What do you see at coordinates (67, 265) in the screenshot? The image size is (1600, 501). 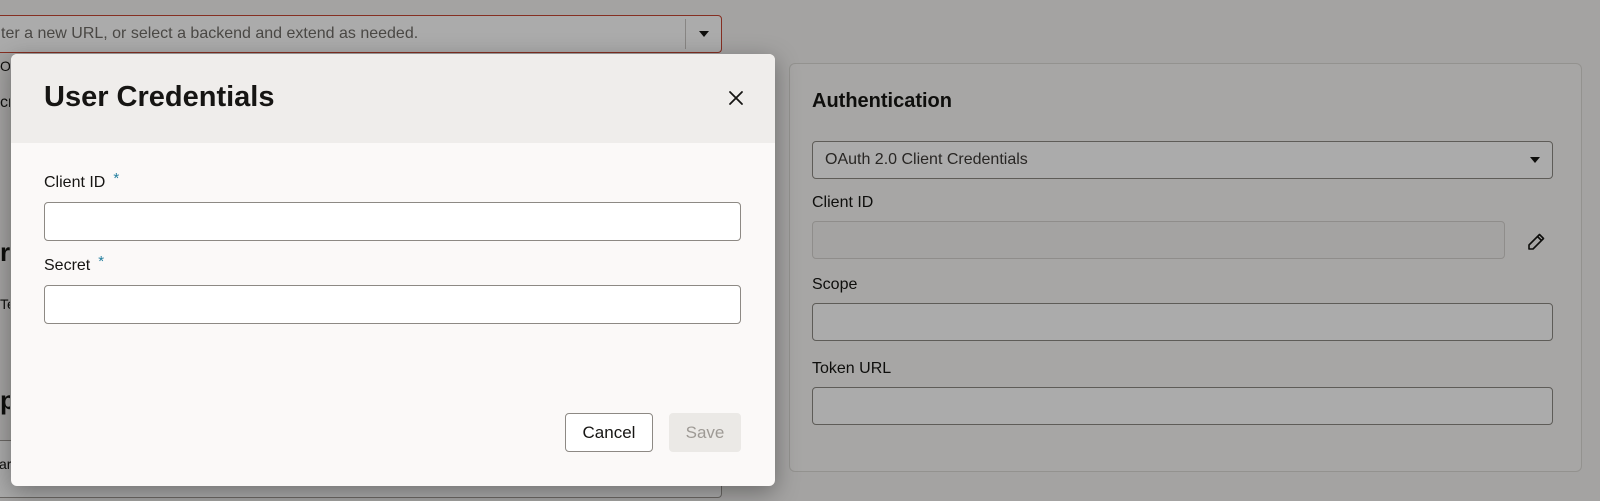 I see `secret-label-text: Secret` at bounding box center [67, 265].